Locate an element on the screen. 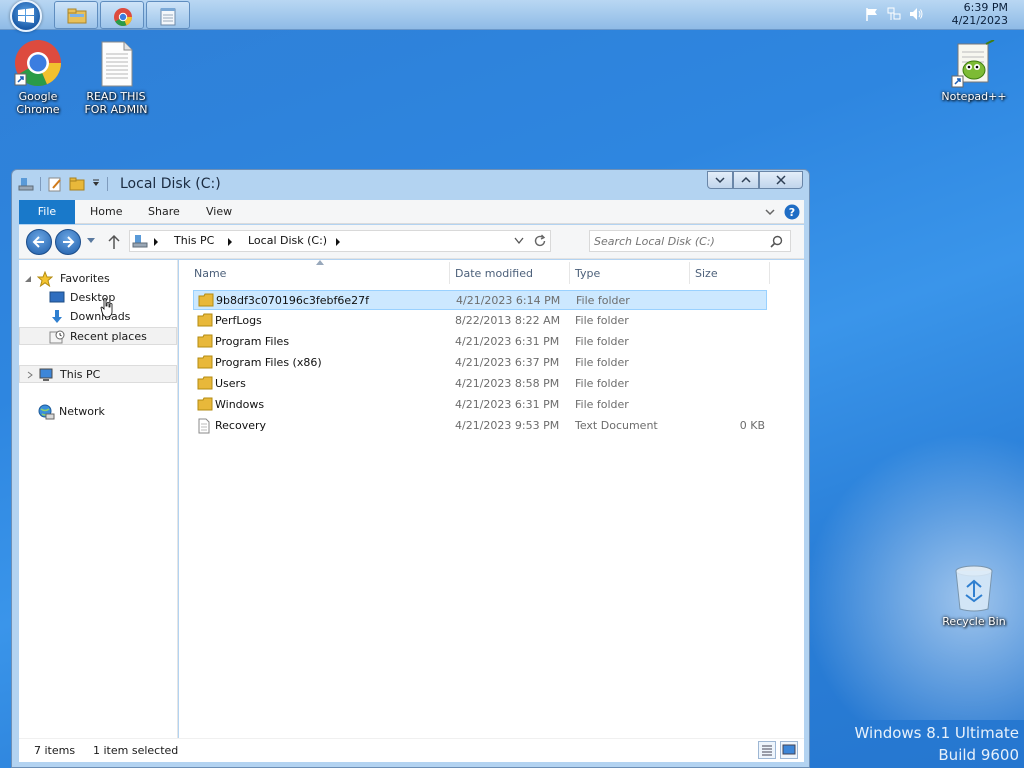 Image resolution: width=1024 pixels, height=768 pixels. column-header-date-modified: Date modified is located at coordinates (494, 273).